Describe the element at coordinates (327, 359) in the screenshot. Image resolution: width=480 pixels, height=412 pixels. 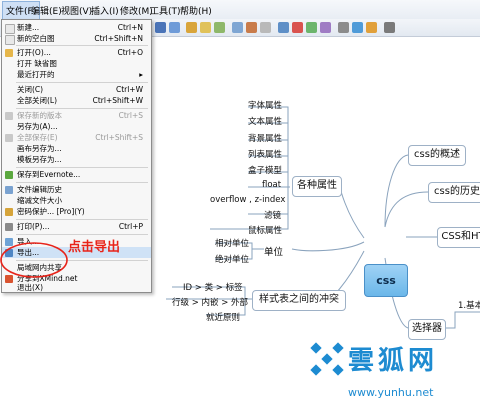
I see `watermark-logo-icon` at that location.